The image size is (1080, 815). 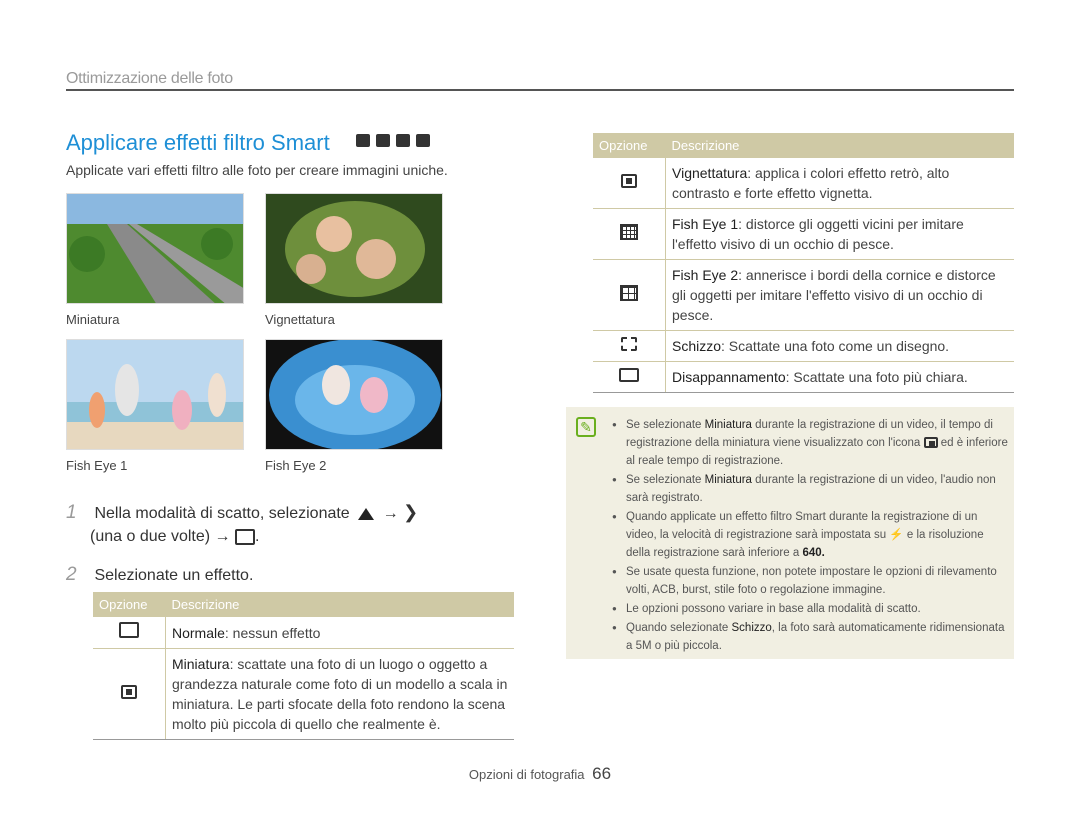 What do you see at coordinates (678, 646) in the screenshot?
I see `resolution-5m: 5M o più piccola.` at bounding box center [678, 646].